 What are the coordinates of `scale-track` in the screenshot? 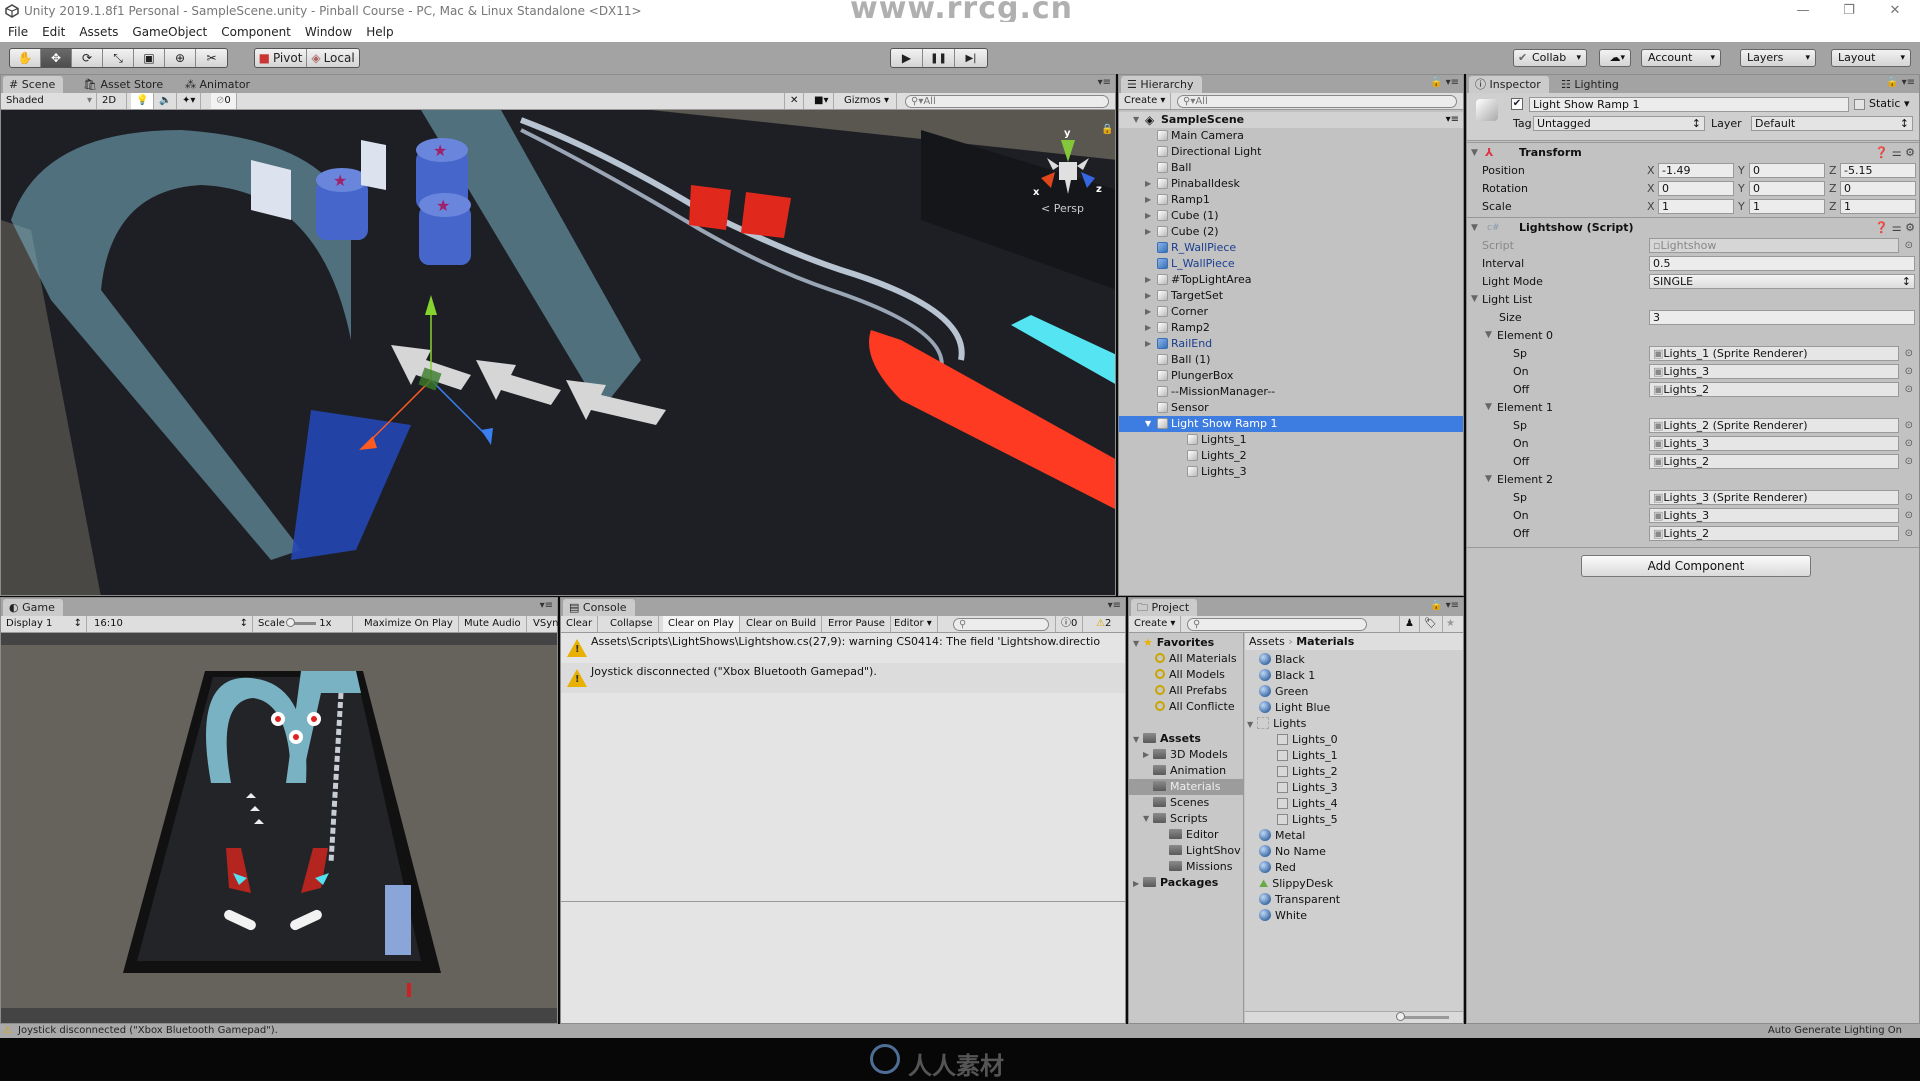 It's located at (301, 622).